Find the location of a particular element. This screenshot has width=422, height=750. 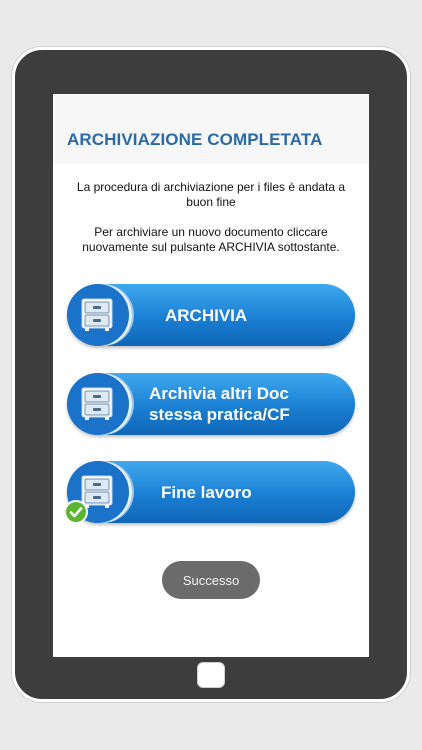

archivia-altri-line2: stessa pratica/CF is located at coordinates (219, 414).